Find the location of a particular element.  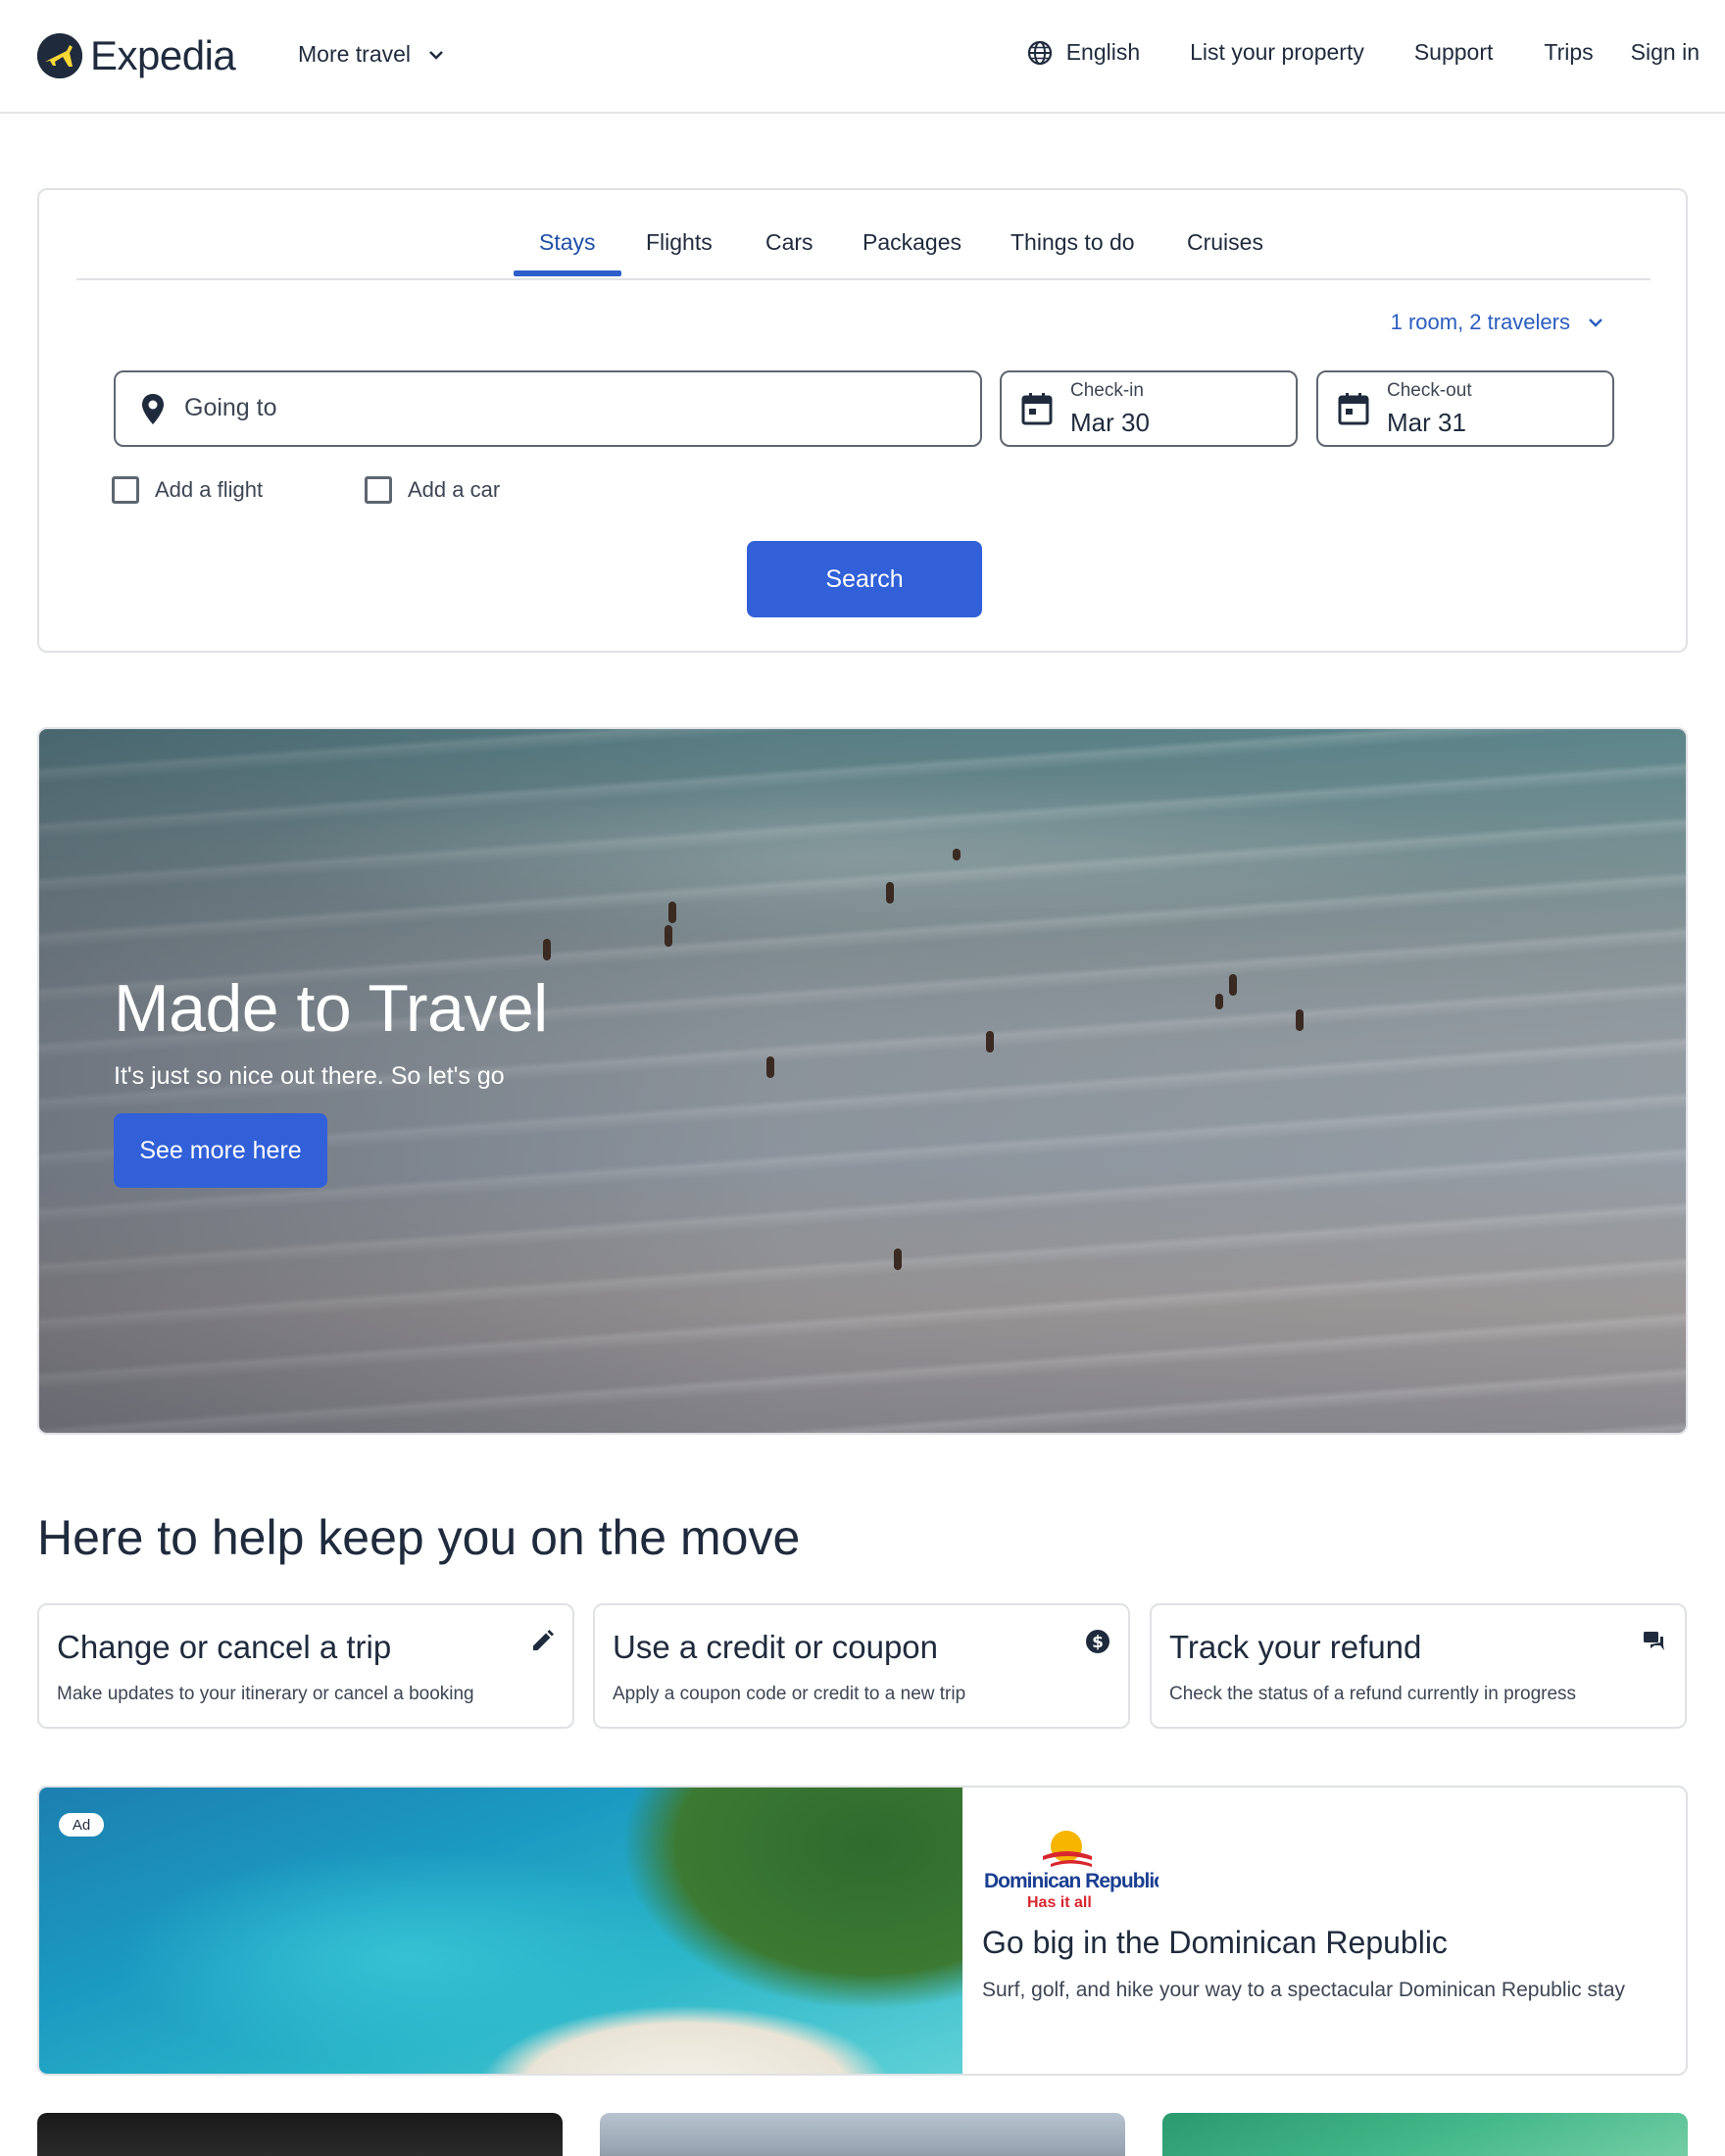

going-to-placeholder: Going to is located at coordinates (230, 407).